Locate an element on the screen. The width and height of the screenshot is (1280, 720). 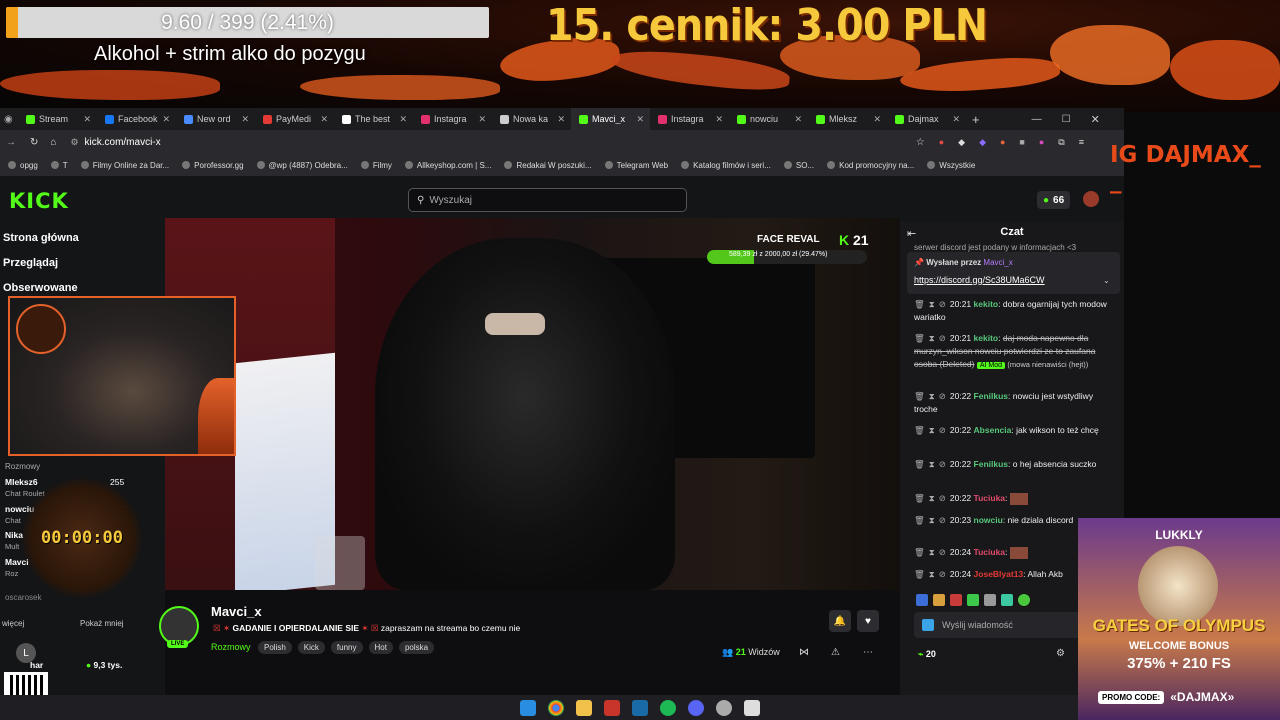
tag-pill: polska is located at coordinates (416, 647).